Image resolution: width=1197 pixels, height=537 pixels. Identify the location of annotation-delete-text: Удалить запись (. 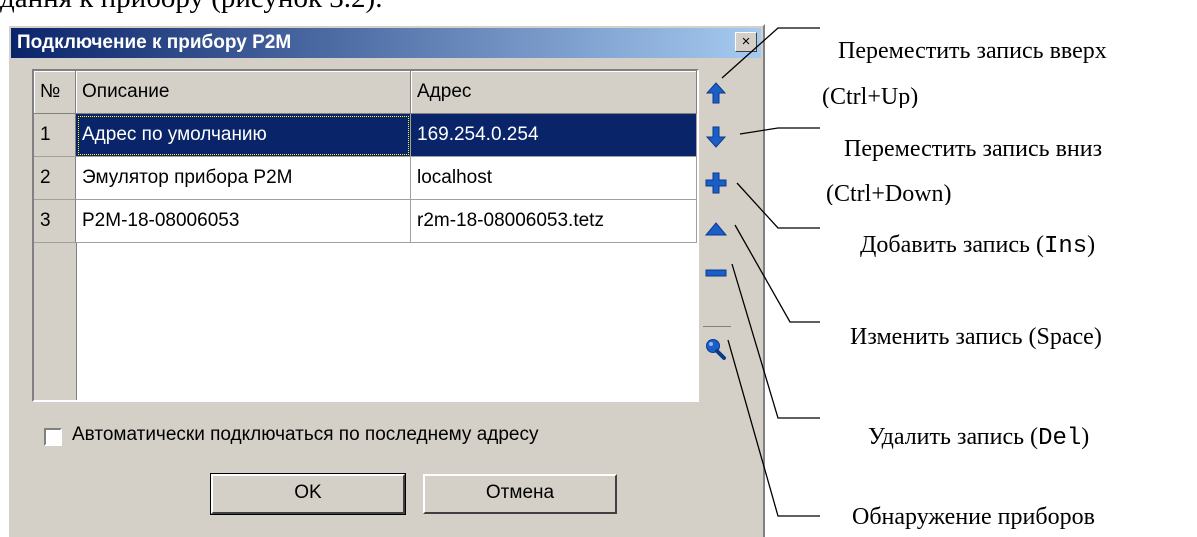
(953, 437).